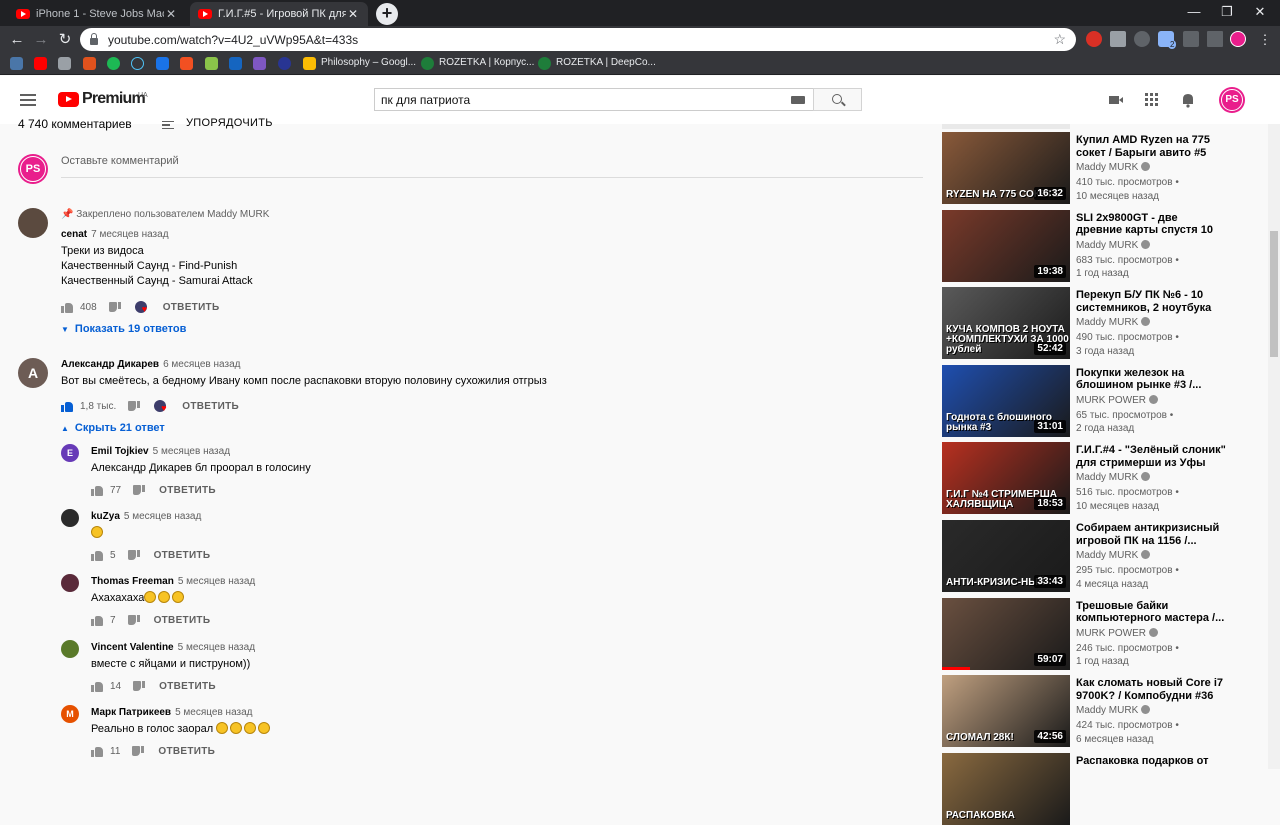 Image resolution: width=1280 pixels, height=825 pixels. What do you see at coordinates (1274, 294) in the screenshot?
I see `scrollbar-thumb` at bounding box center [1274, 294].